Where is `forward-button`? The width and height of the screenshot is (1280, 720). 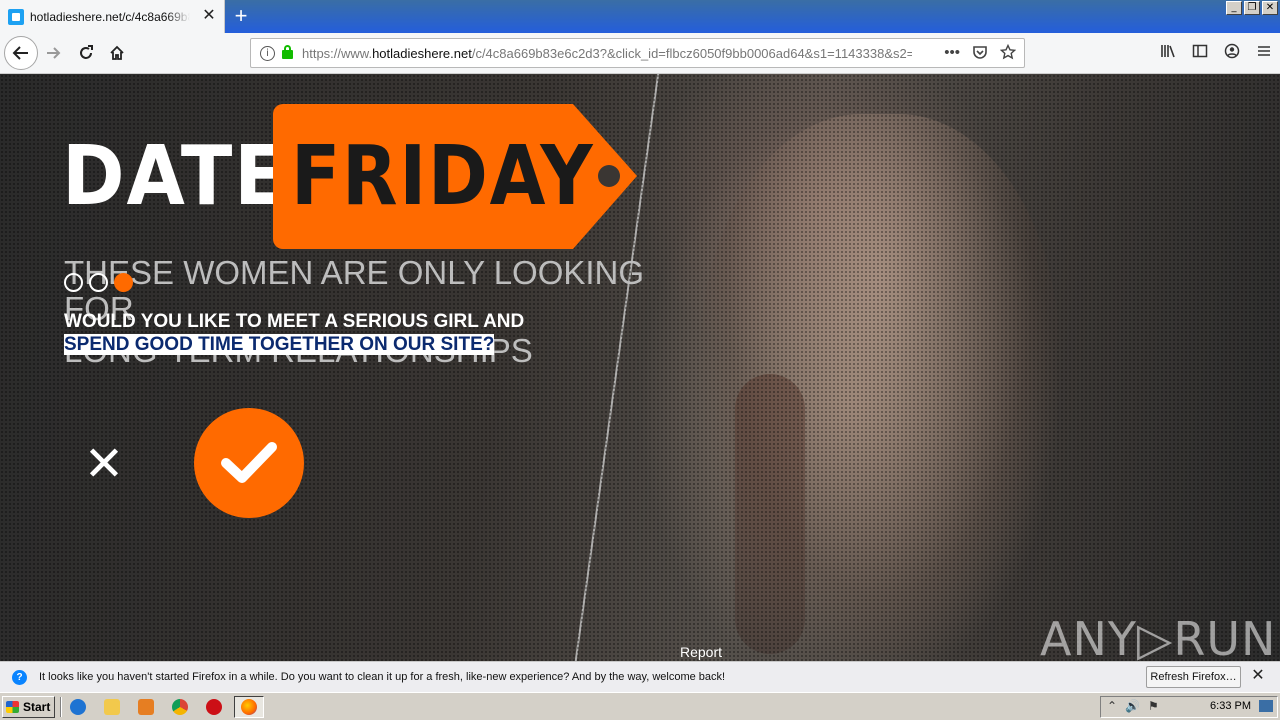
forward-button is located at coordinates (54, 53).